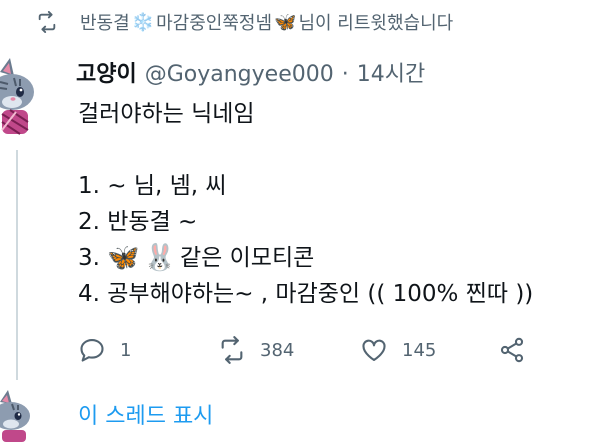  What do you see at coordinates (277, 350) in the screenshot?
I see `retweet-count: 384` at bounding box center [277, 350].